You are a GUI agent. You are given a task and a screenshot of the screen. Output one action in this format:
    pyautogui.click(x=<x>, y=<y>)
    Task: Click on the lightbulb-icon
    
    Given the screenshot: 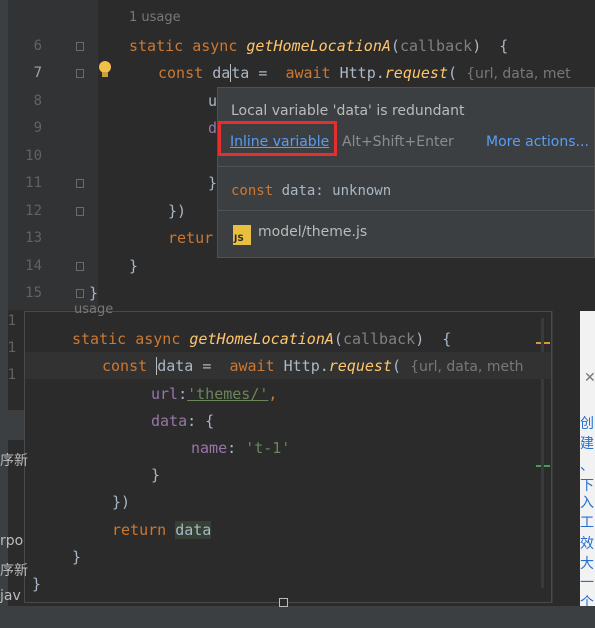 What is the action you would take?
    pyautogui.click(x=105, y=70)
    